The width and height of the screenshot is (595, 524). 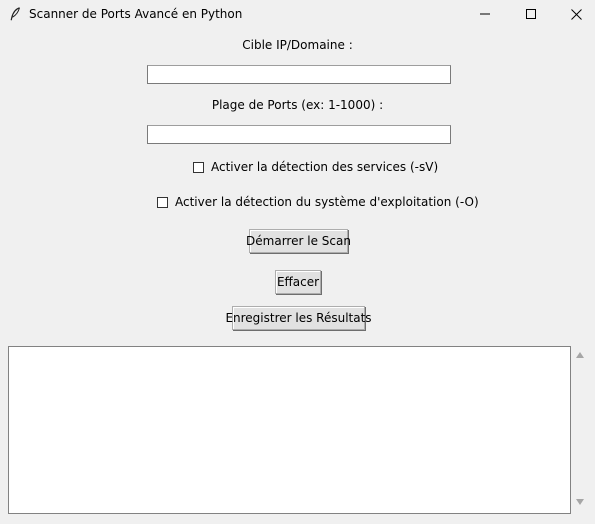 What do you see at coordinates (297, 15) in the screenshot?
I see `title-bar: Scanner de Ports Avancé en Python` at bounding box center [297, 15].